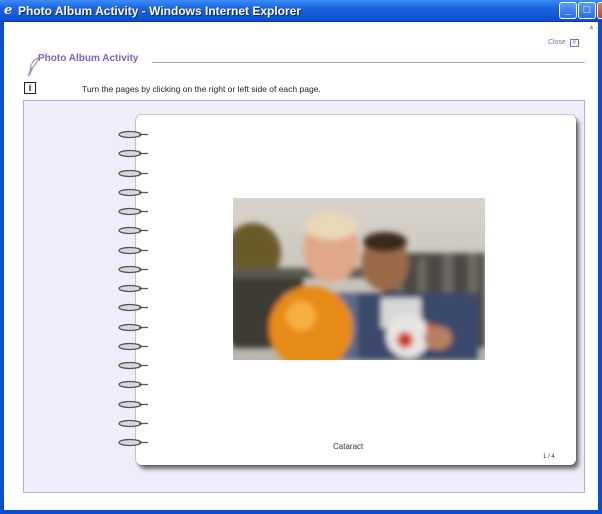 Image resolution: width=602 pixels, height=514 pixels. Describe the element at coordinates (600, 268) in the screenshot. I see `window-frame-right` at that location.